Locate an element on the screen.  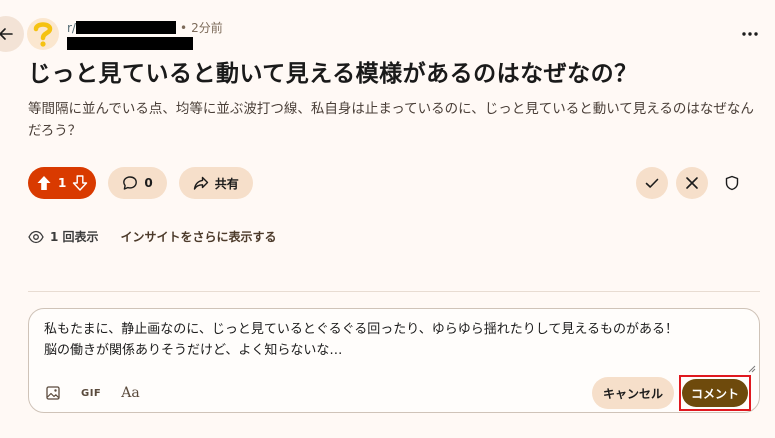
redacted-subreddit-name is located at coordinates (125, 27).